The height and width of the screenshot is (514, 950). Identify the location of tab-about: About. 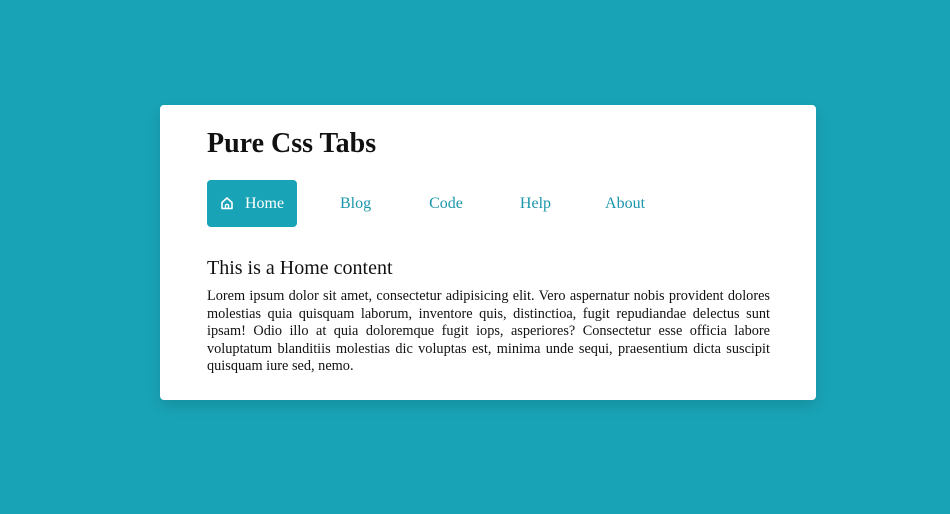
(625, 203).